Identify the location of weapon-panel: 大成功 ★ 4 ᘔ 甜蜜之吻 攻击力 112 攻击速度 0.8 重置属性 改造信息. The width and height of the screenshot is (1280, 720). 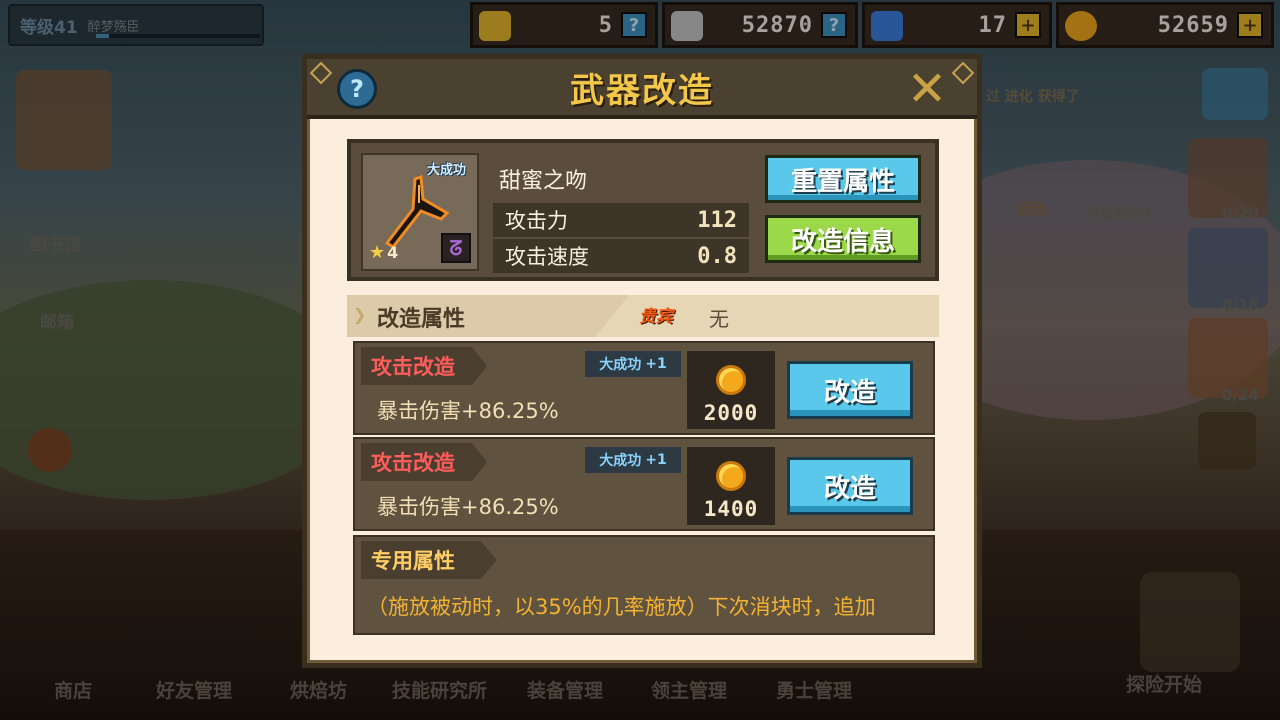
(643, 210).